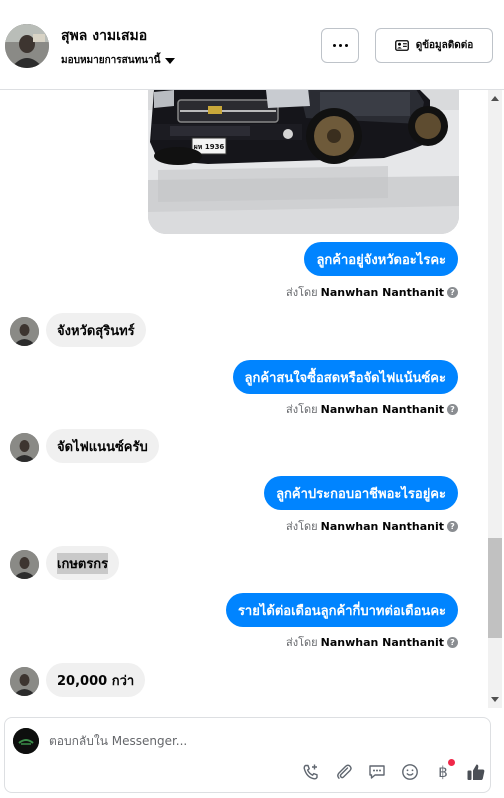 This screenshot has width=504, height=798. I want to click on emoji-button, so click(410, 772).